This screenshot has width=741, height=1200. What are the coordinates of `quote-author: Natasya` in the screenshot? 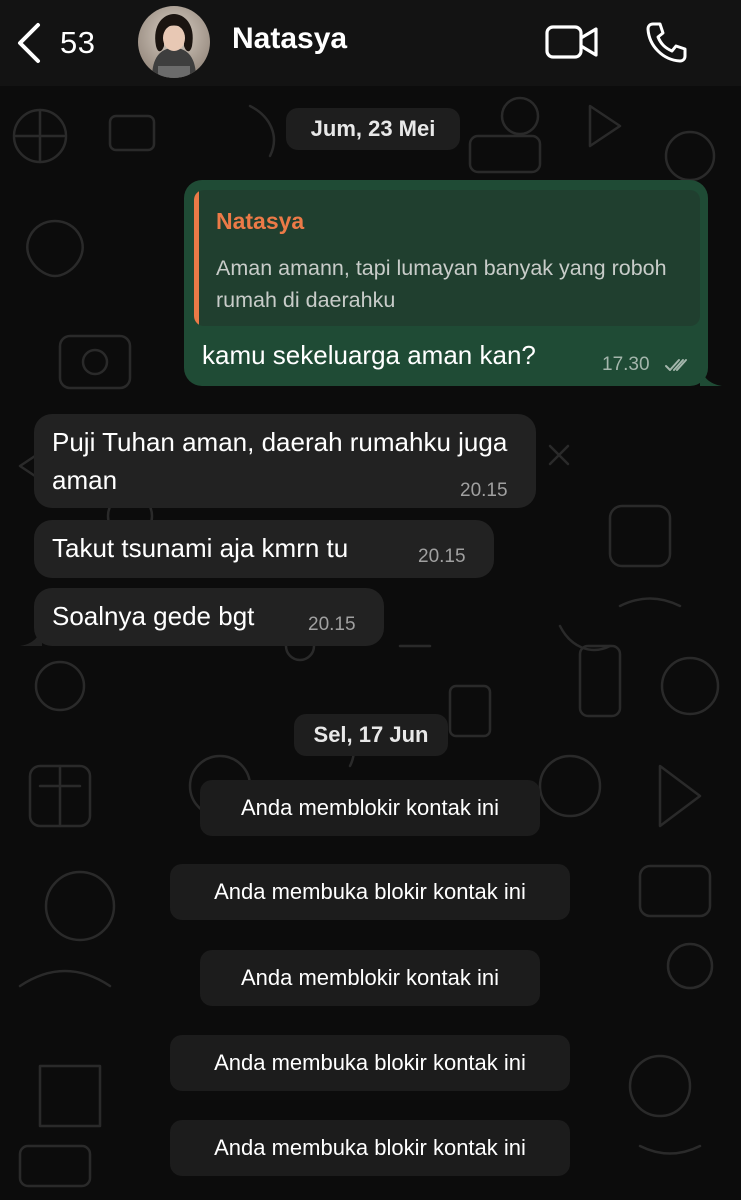 It's located at (260, 221).